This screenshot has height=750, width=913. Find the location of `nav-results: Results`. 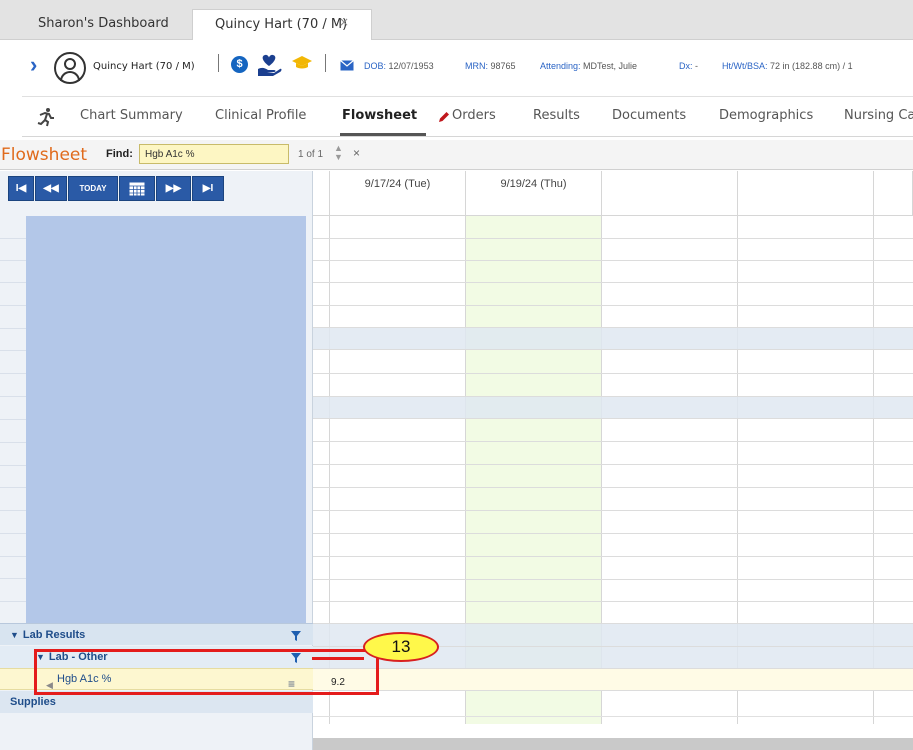

nav-results: Results is located at coordinates (556, 115).